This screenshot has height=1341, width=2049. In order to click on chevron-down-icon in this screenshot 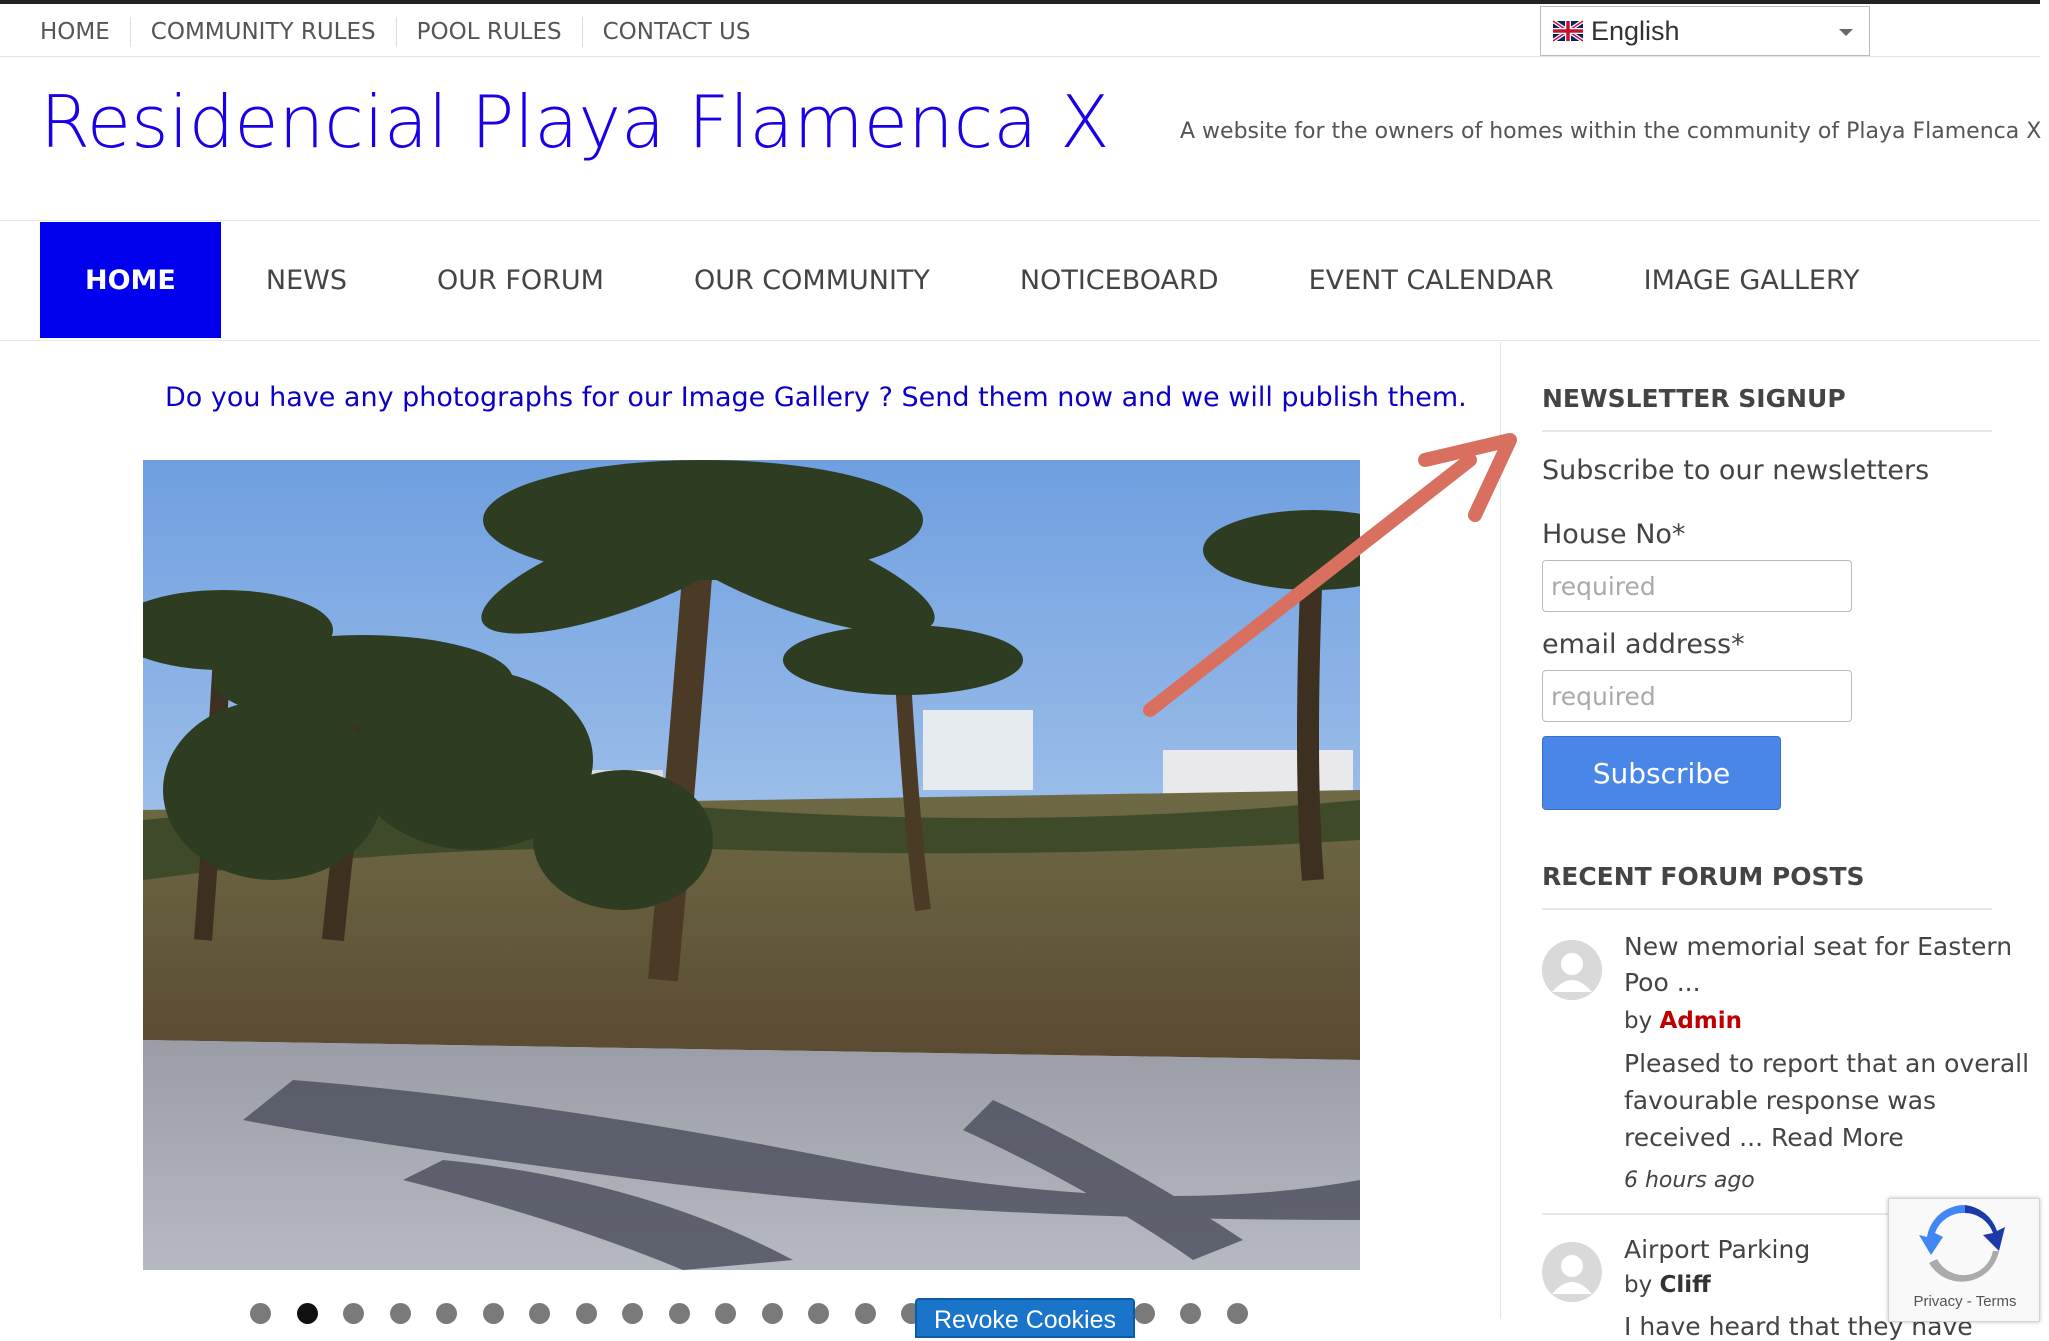, I will do `click(1846, 32)`.